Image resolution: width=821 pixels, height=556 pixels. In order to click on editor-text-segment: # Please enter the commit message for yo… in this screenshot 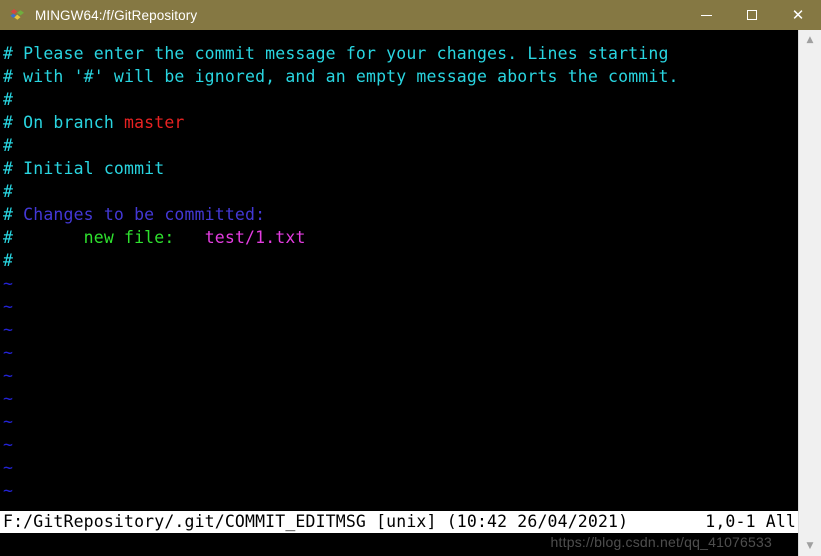, I will do `click(336, 53)`.